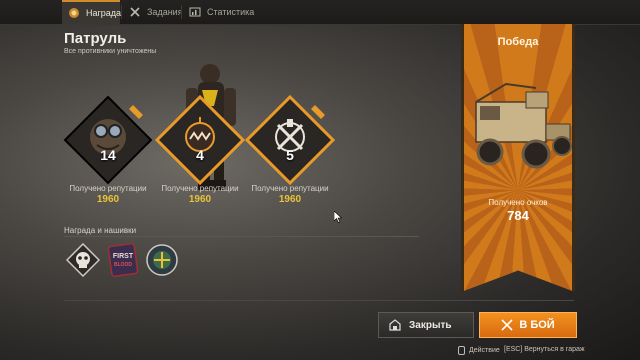 Image resolution: width=640 pixels, height=360 pixels. I want to click on crossed-tools-icon, so click(135, 12).